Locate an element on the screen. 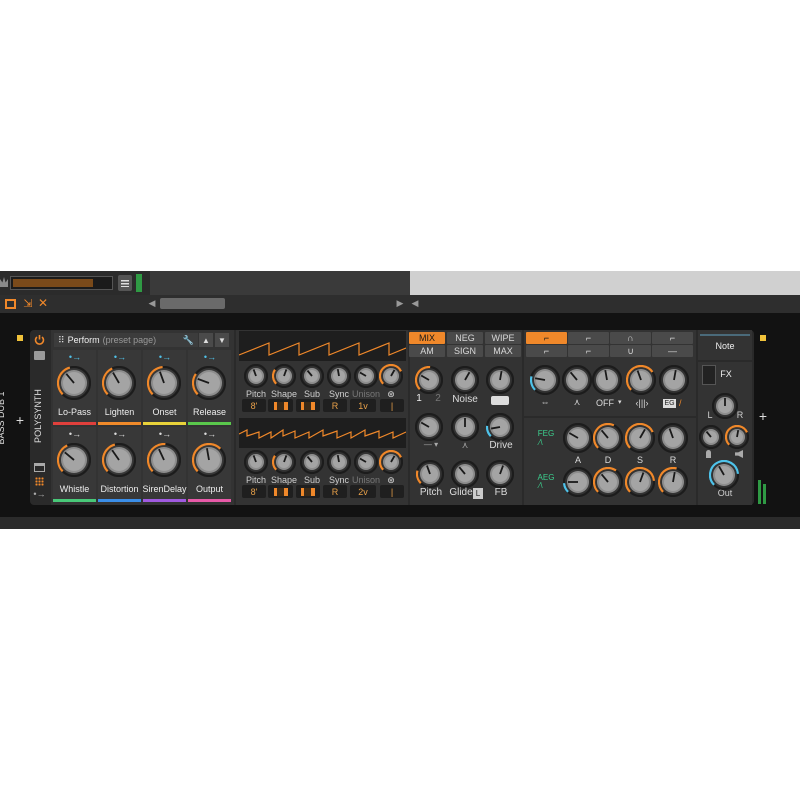 This screenshot has height=800, width=800. mix-mode-button-sign: SIGN is located at coordinates (465, 351).